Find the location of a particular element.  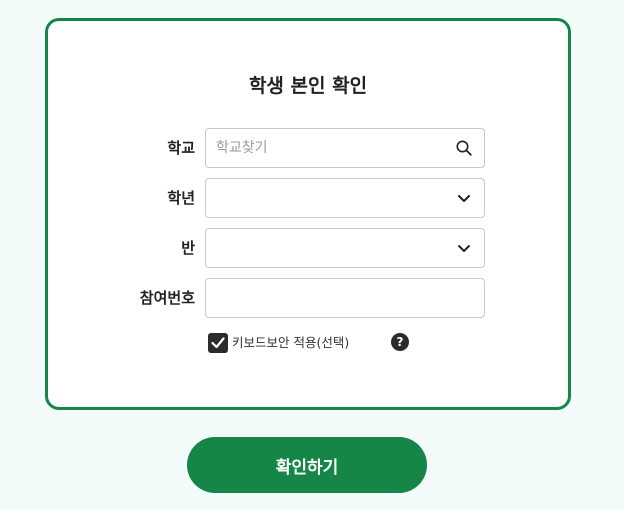

grade-select-value is located at coordinates (326, 198).